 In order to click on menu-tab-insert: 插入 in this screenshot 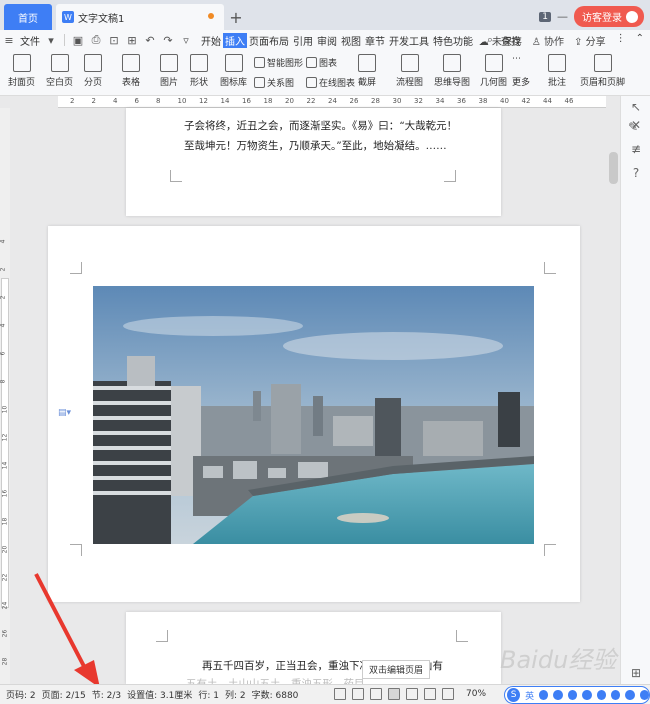, I will do `click(235, 40)`.